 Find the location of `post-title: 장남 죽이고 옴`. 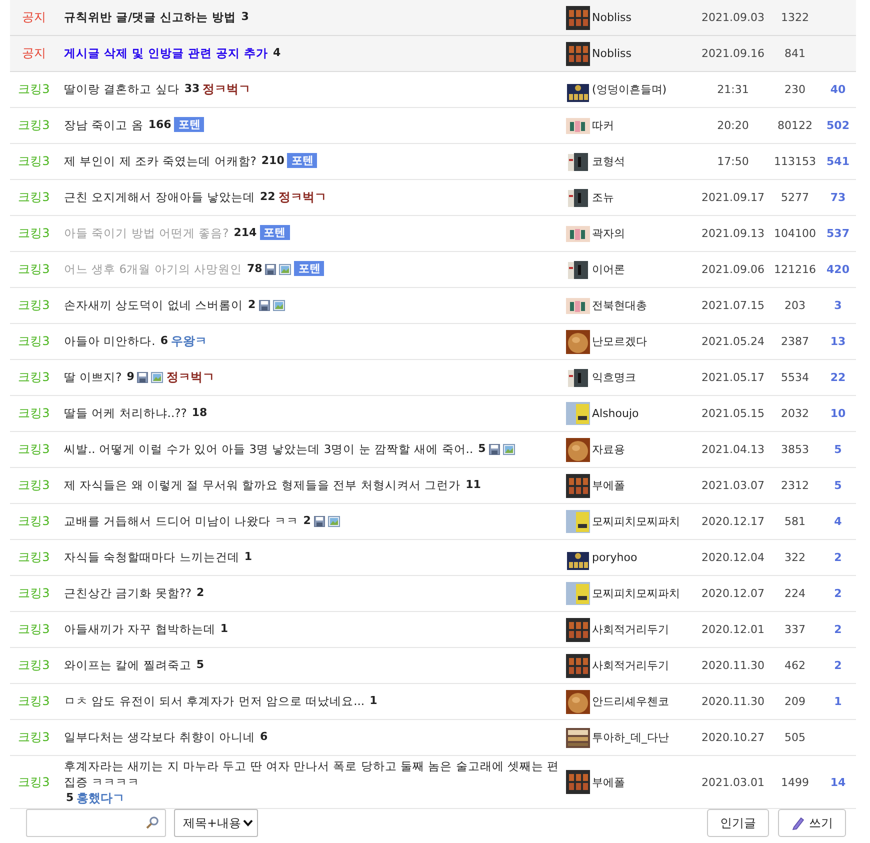

post-title: 장남 죽이고 옴 is located at coordinates (104, 125).